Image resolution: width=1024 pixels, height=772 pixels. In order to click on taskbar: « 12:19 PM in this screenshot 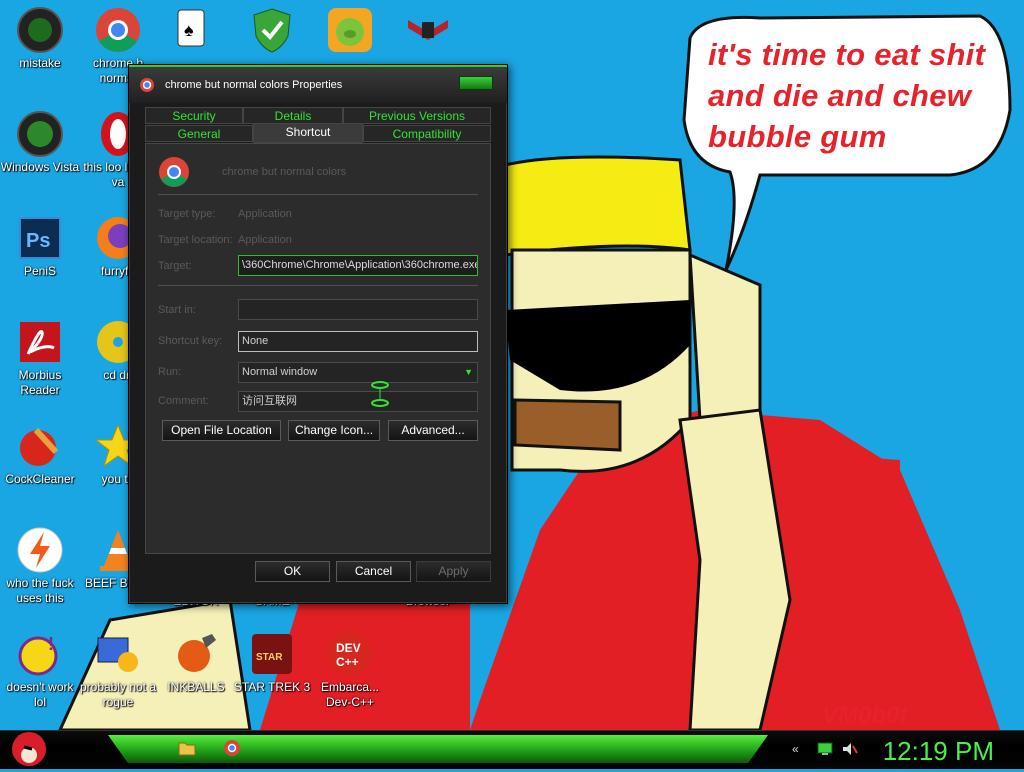, I will do `click(512, 749)`.